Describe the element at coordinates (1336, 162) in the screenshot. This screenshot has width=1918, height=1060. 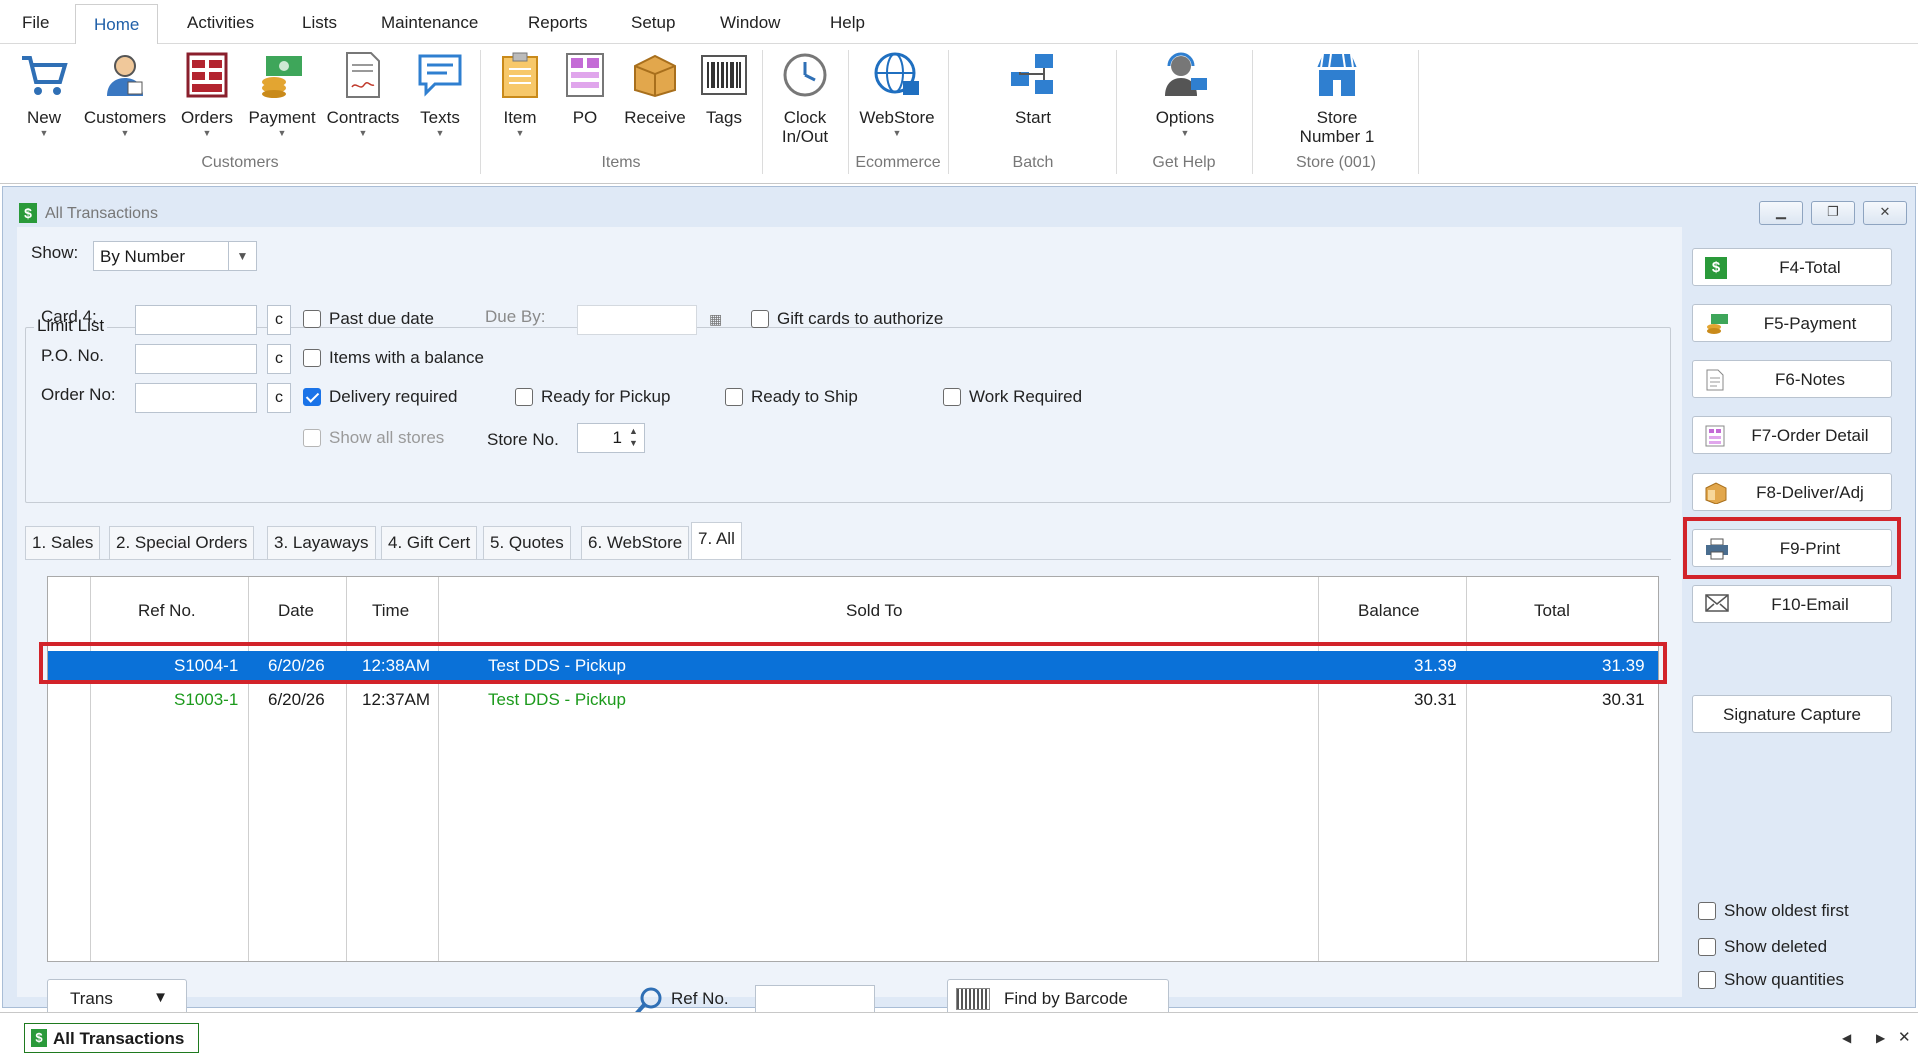
I see `ribbon-group-store: Store (001)` at that location.